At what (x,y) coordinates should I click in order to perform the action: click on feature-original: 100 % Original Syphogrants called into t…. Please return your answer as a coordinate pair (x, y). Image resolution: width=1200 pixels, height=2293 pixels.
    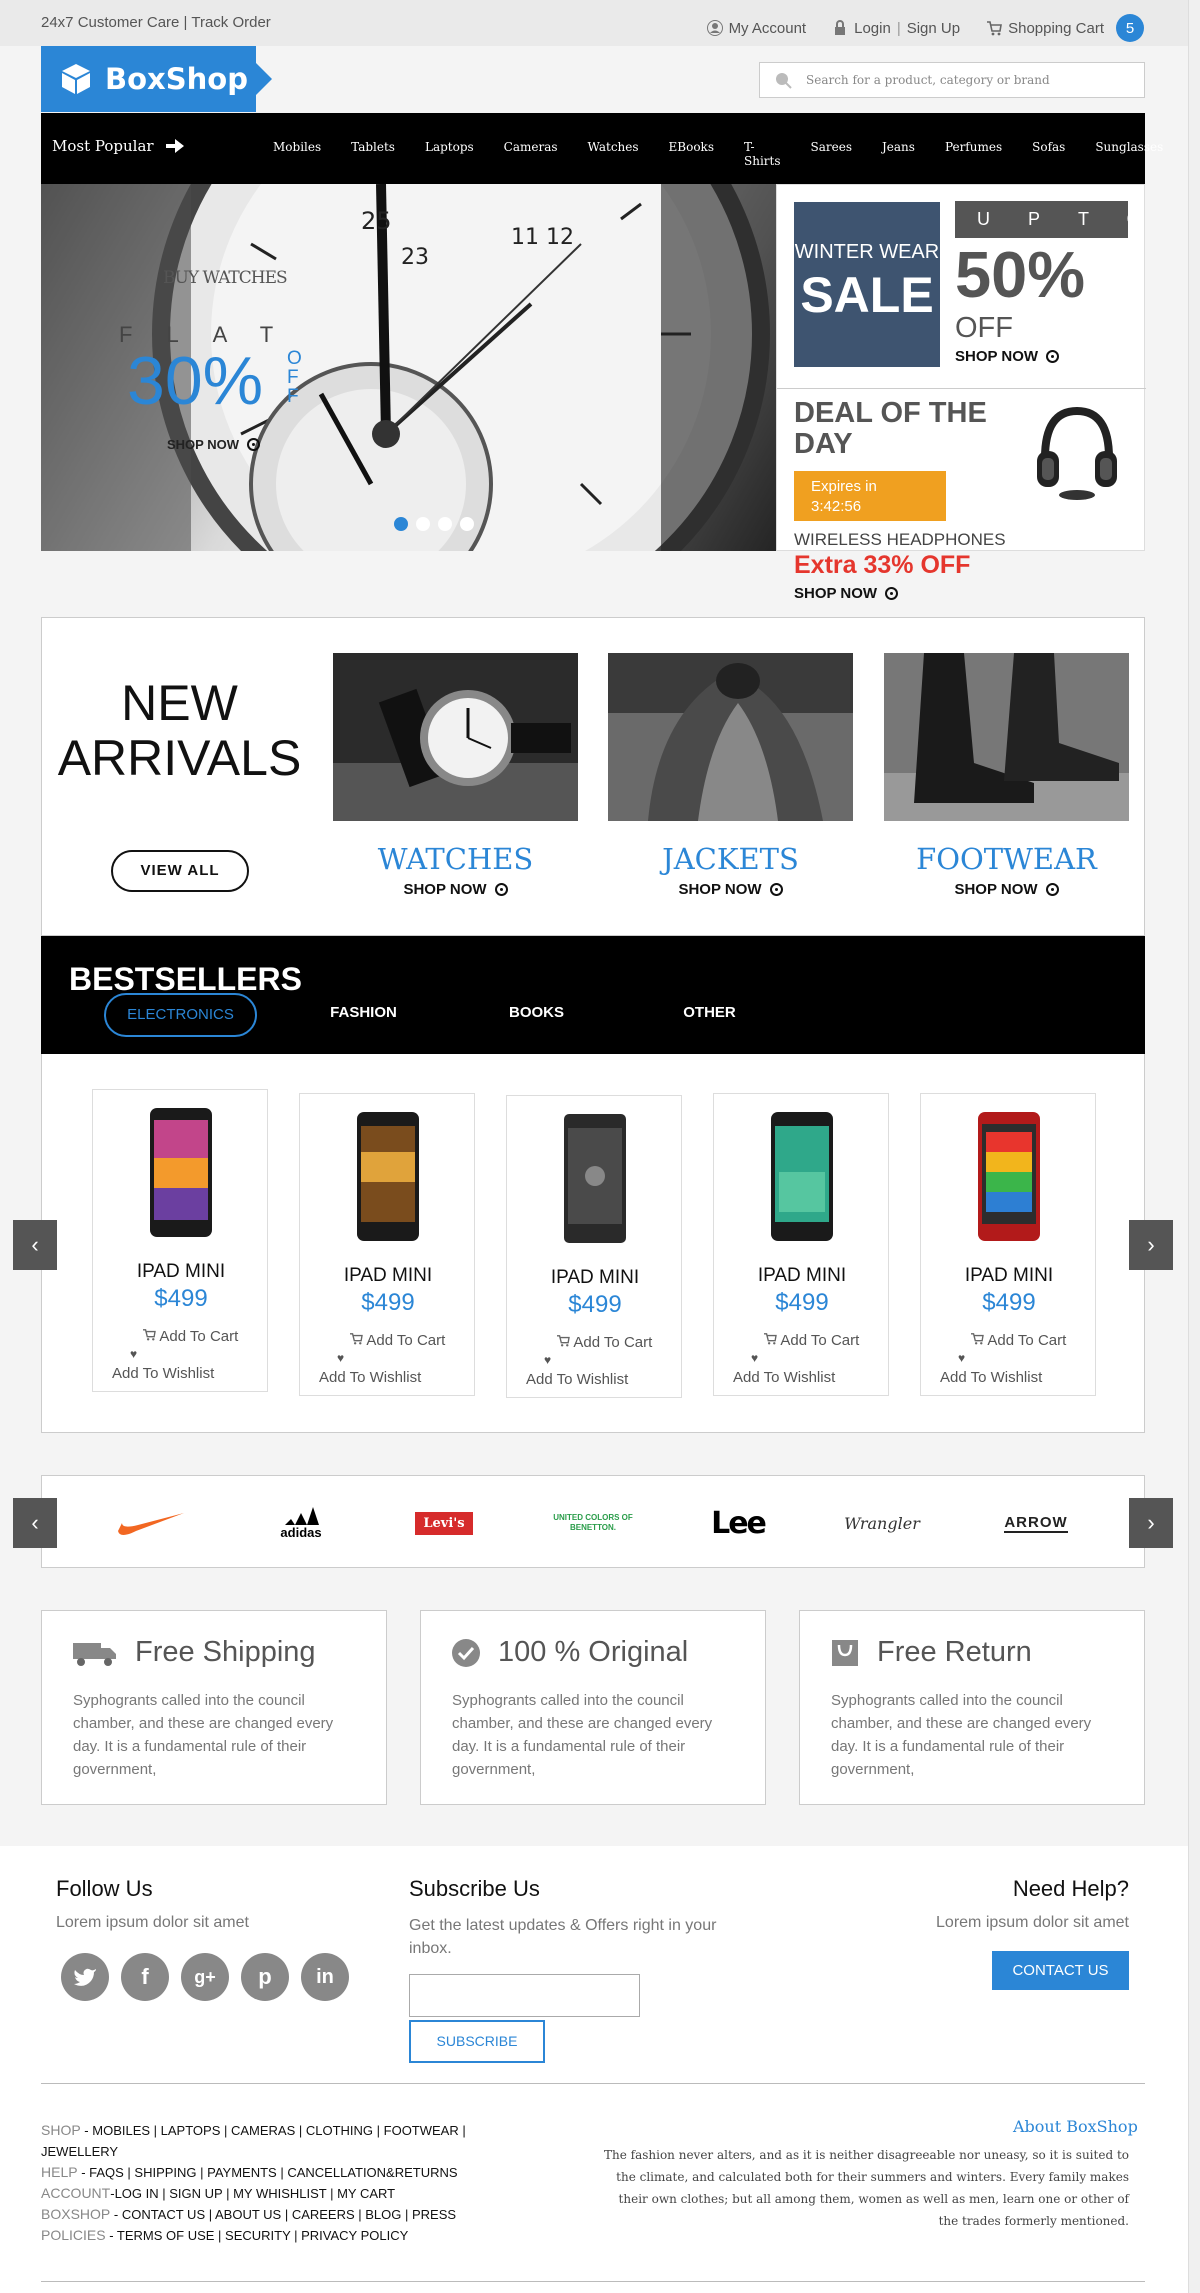
    Looking at the image, I should click on (593, 1707).